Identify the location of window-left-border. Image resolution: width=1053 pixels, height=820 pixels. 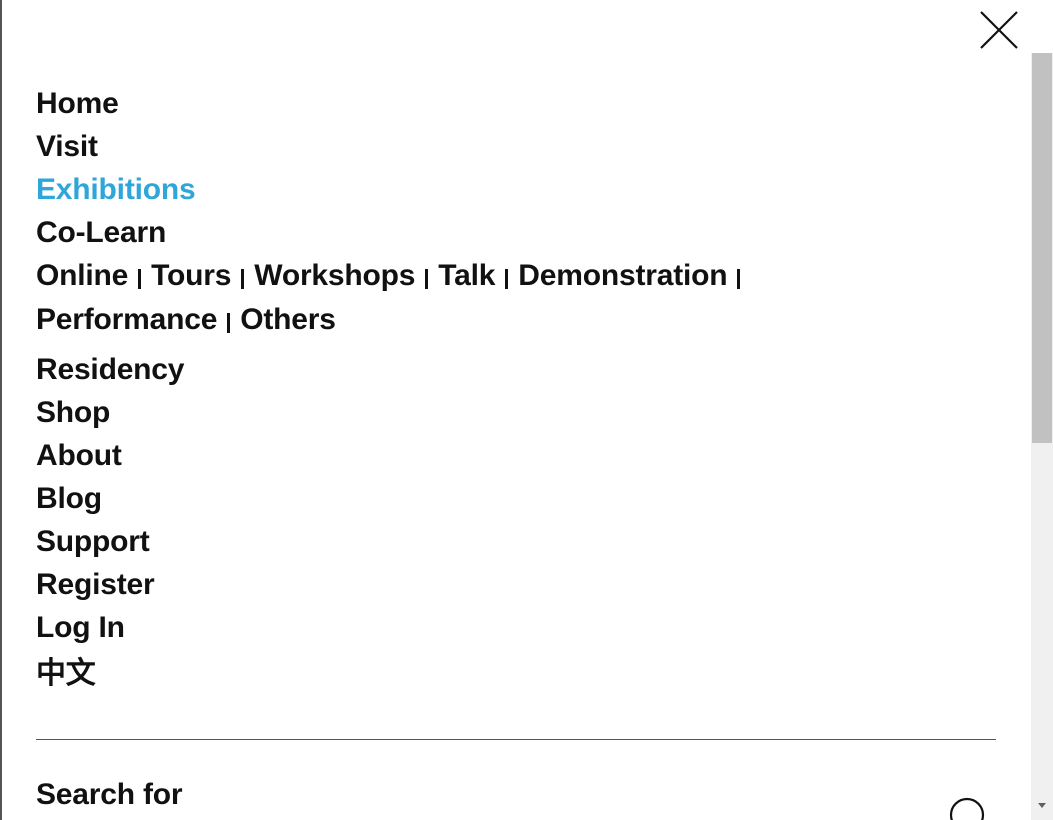
(1, 410).